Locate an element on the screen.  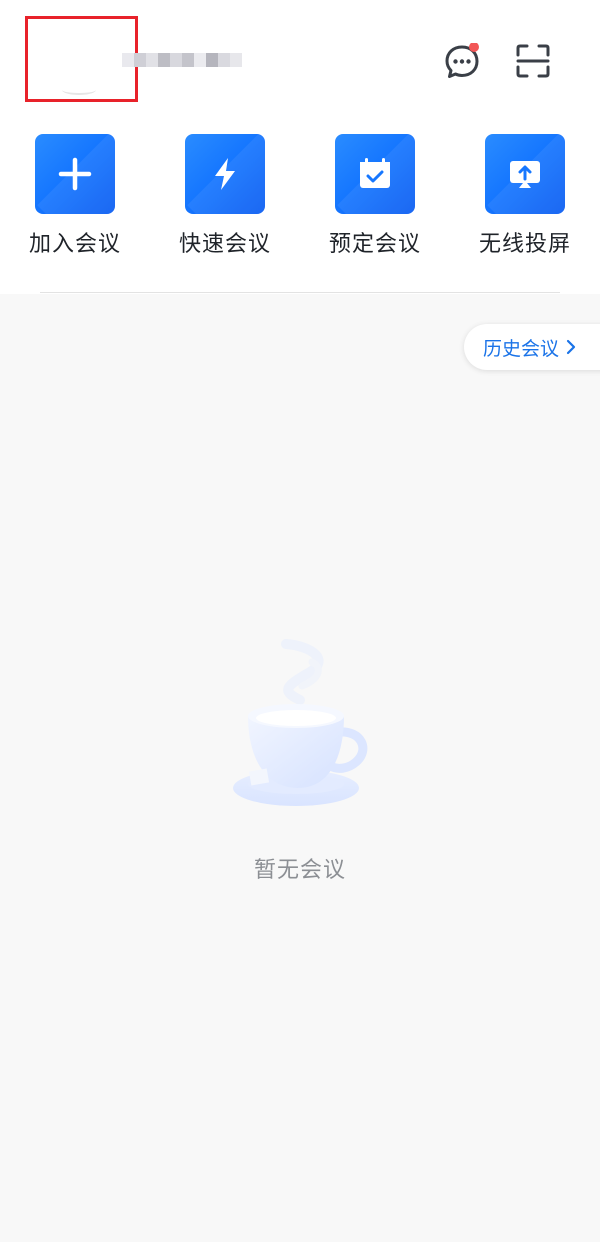
screen-cast-button: 无线投屏 is located at coordinates (525, 197).